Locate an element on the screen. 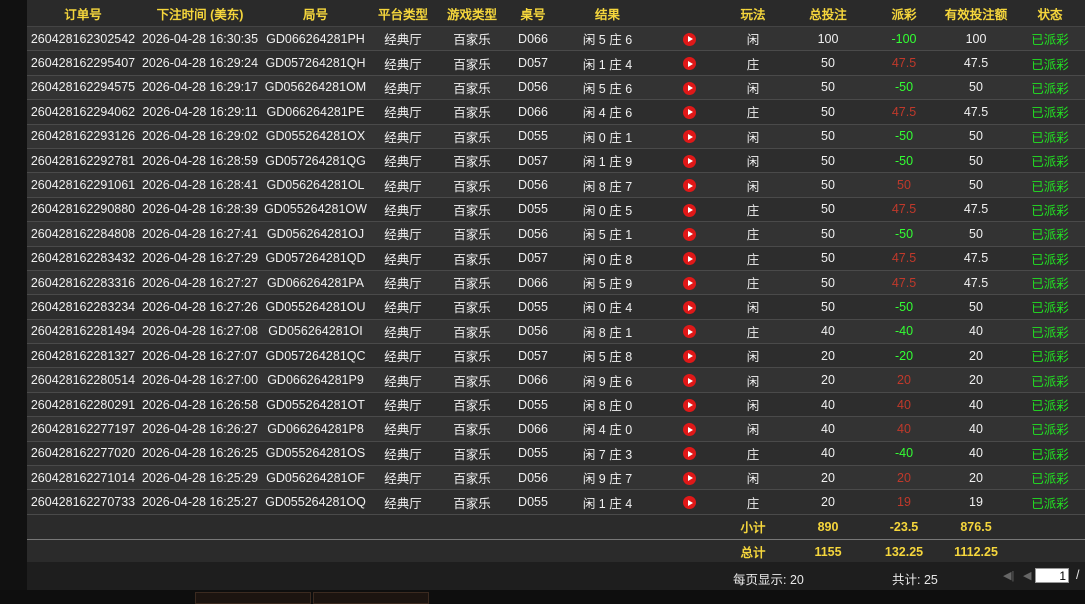  order-id-cell: 260428162281327 is located at coordinates (83, 356).